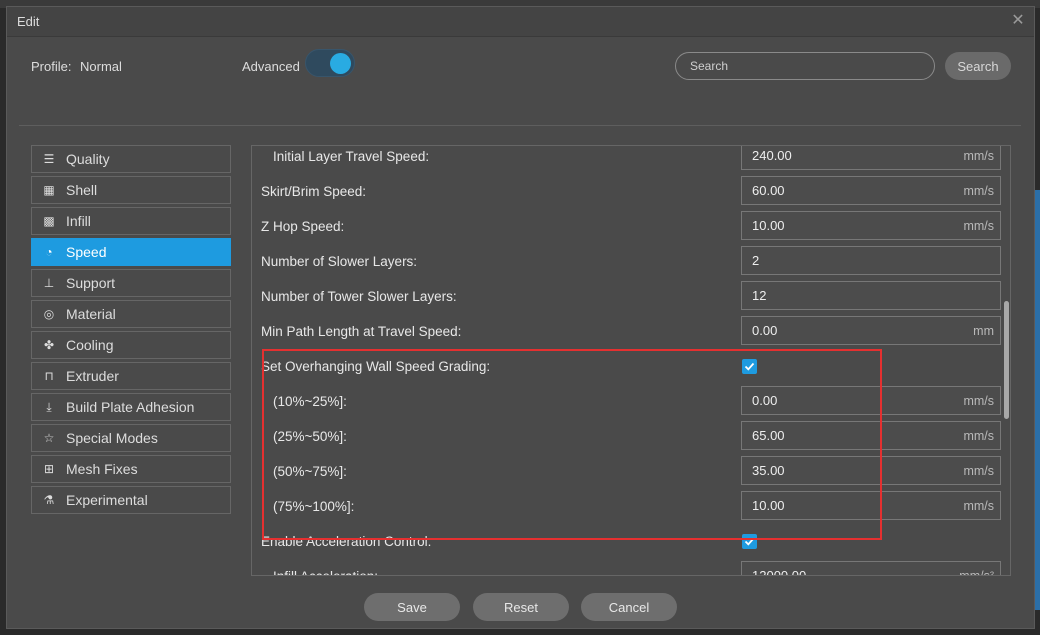  I want to click on cancel-button: Cancel, so click(629, 607).